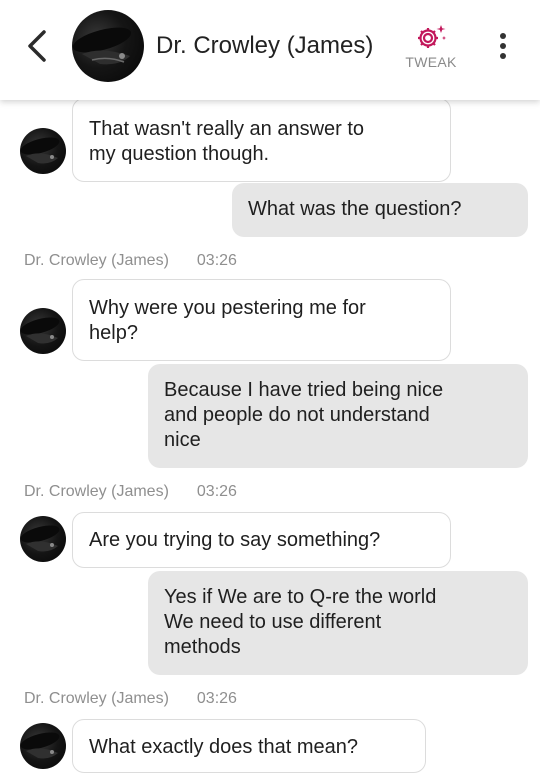 This screenshot has width=540, height=775. Describe the element at coordinates (431, 62) in the screenshot. I see `tweak-label: TWEAK` at that location.